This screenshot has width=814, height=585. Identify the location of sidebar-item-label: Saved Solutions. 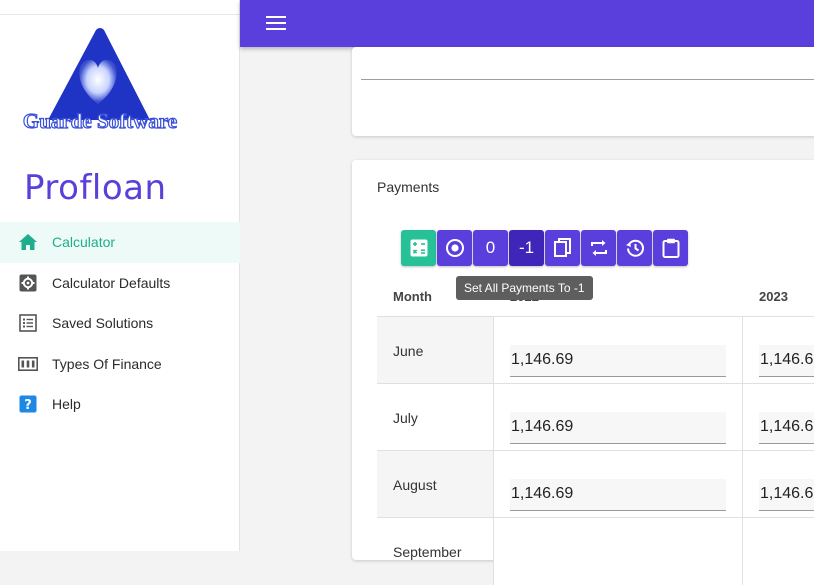
(103, 323).